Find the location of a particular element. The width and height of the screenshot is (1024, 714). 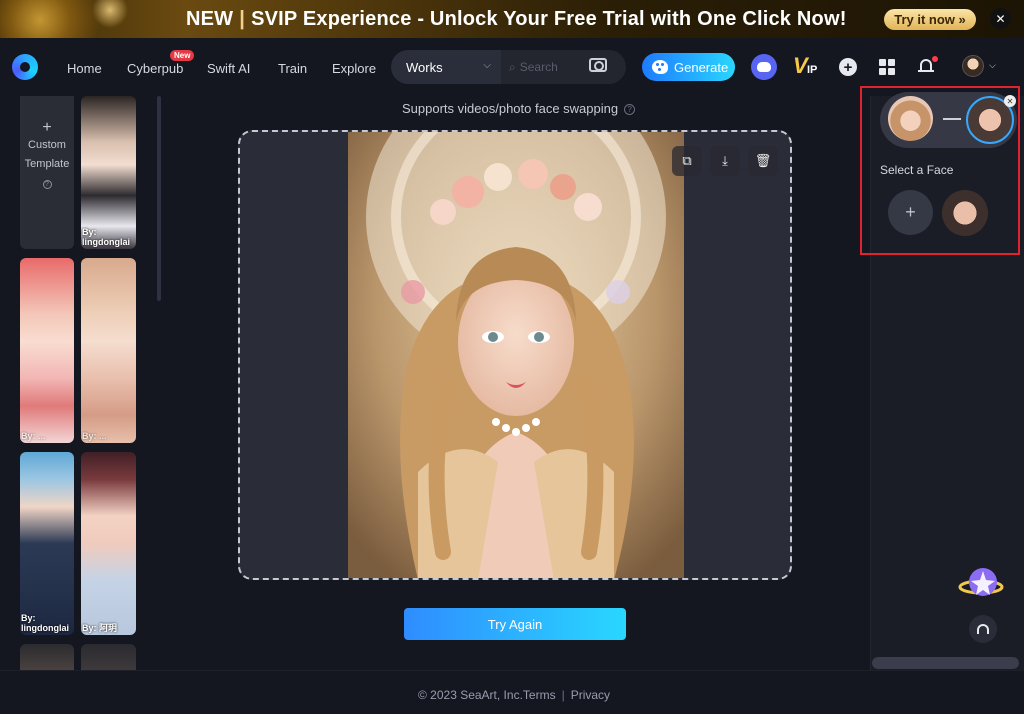

custom-template-button: + Custom Template ? is located at coordinates (47, 172).